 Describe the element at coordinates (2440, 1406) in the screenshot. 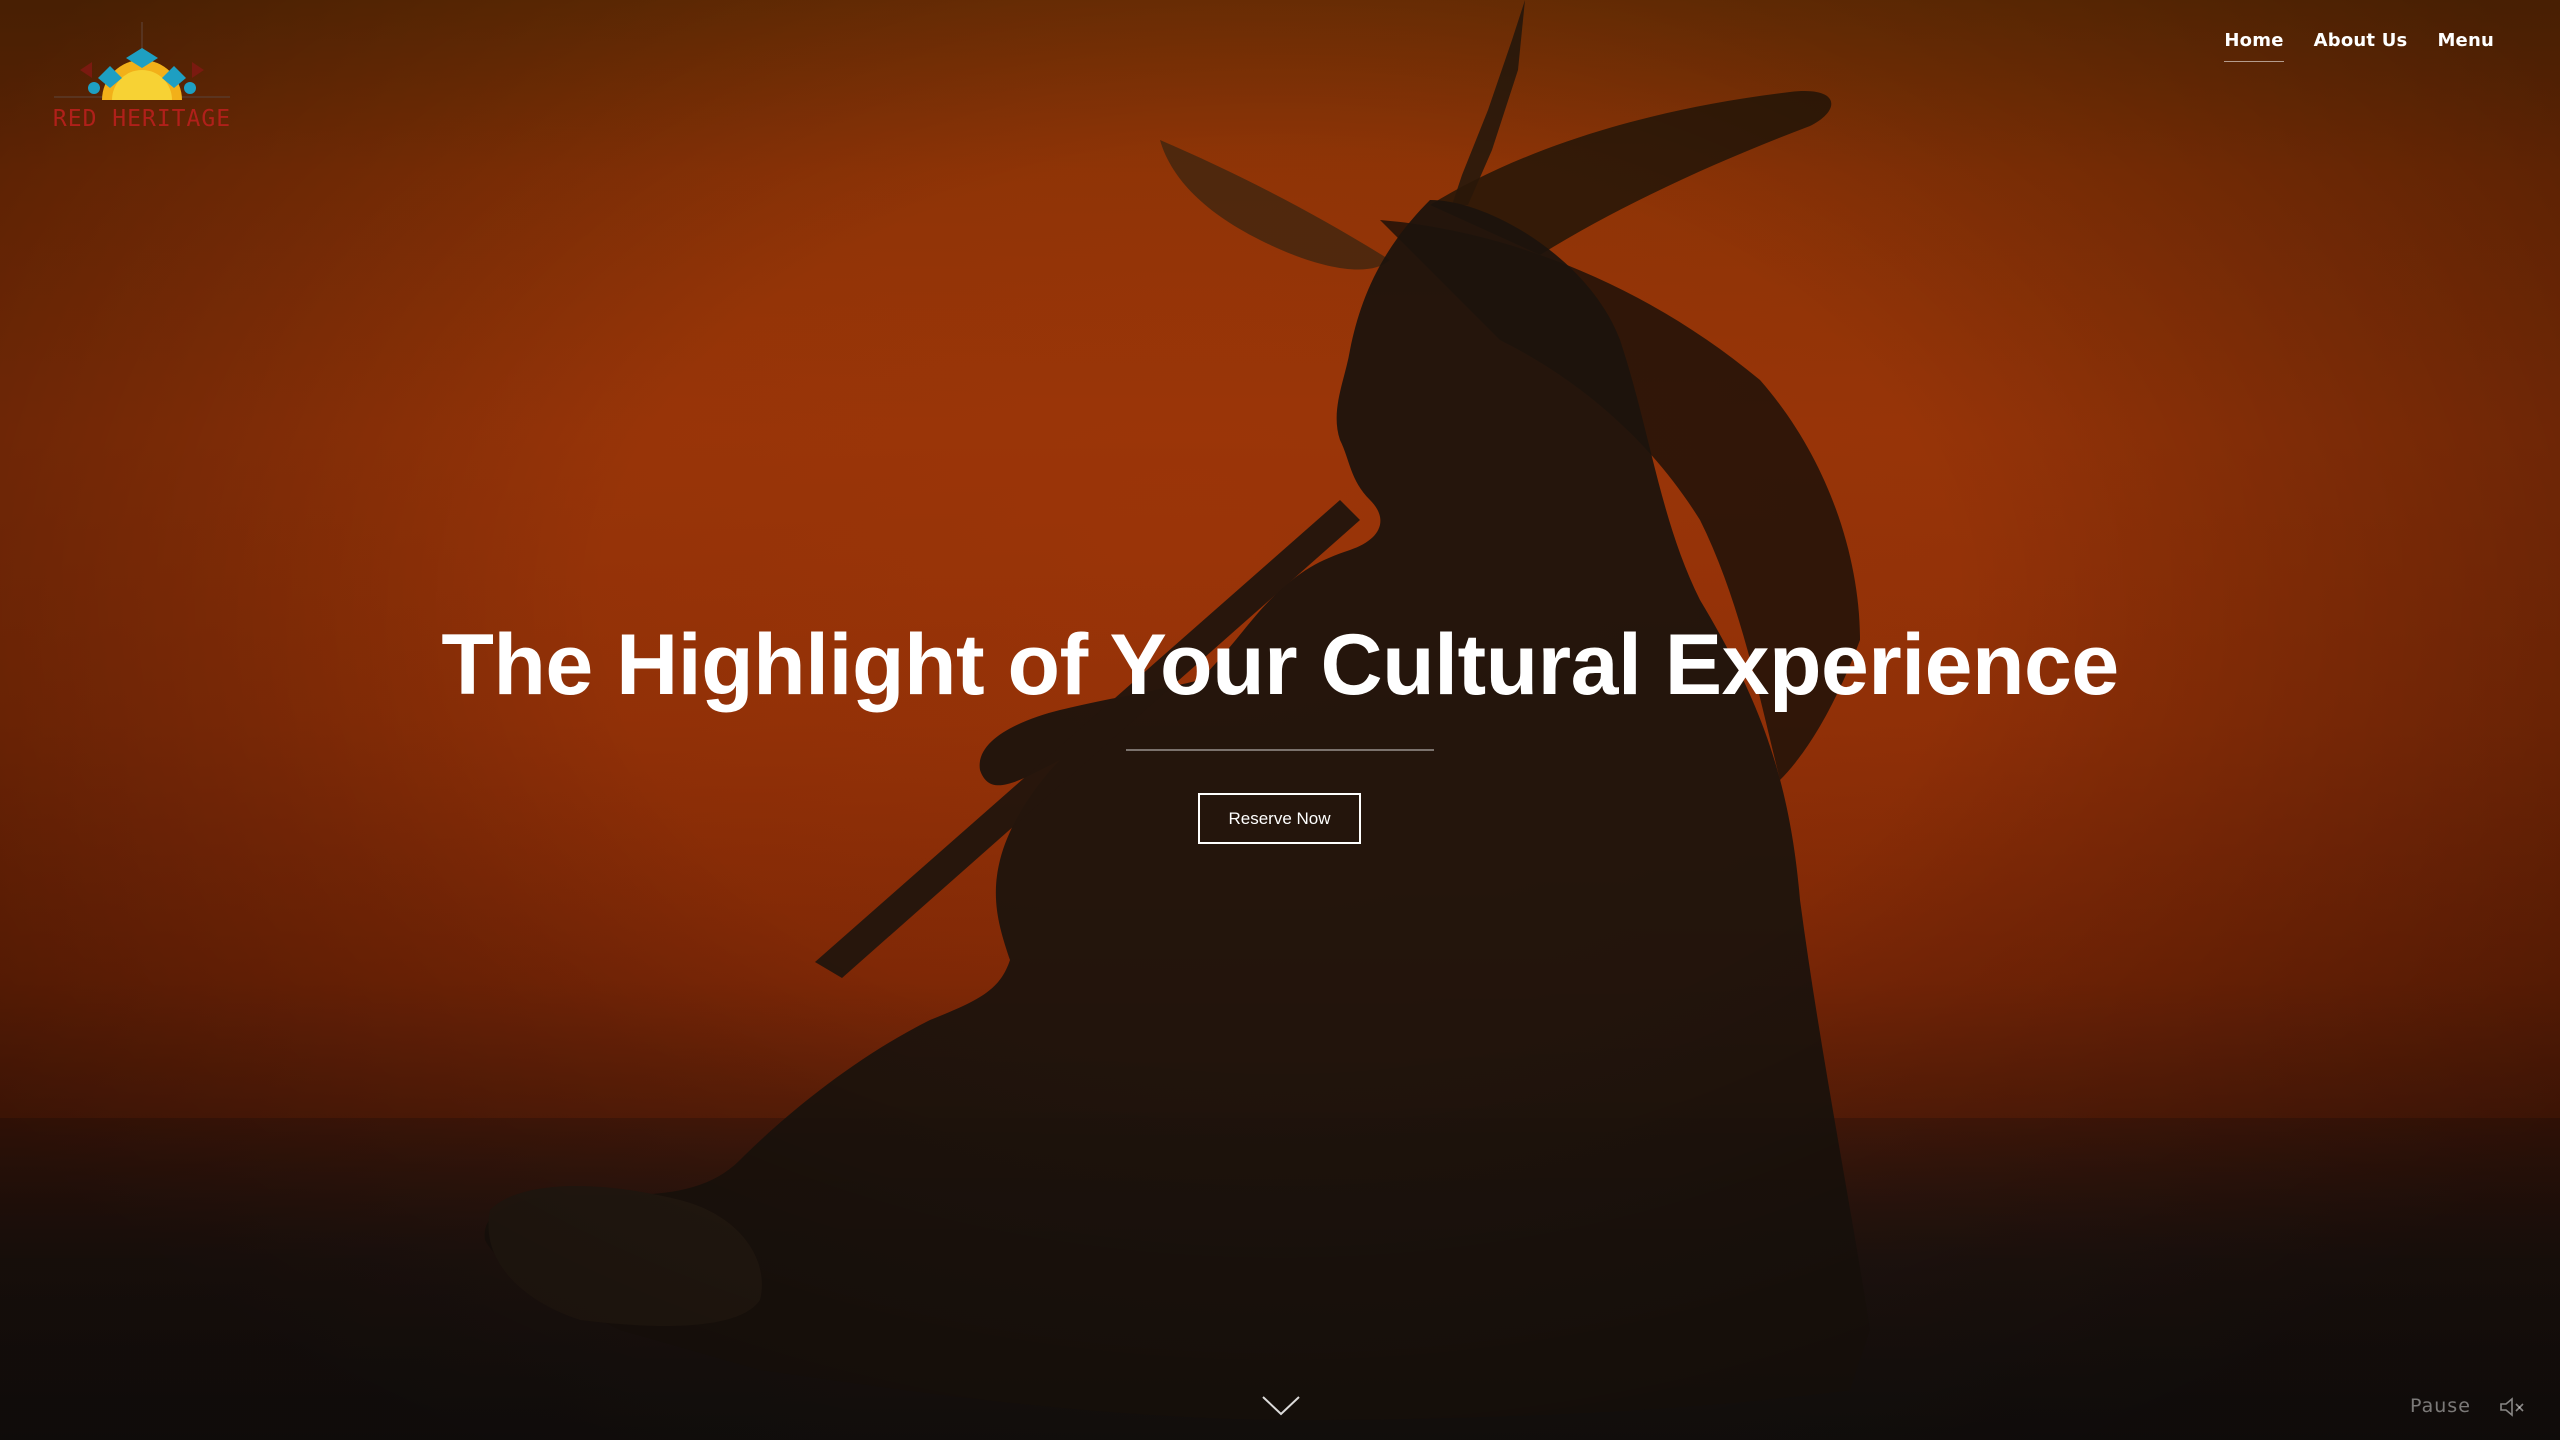

I see `pause-video-button: Pause` at that location.